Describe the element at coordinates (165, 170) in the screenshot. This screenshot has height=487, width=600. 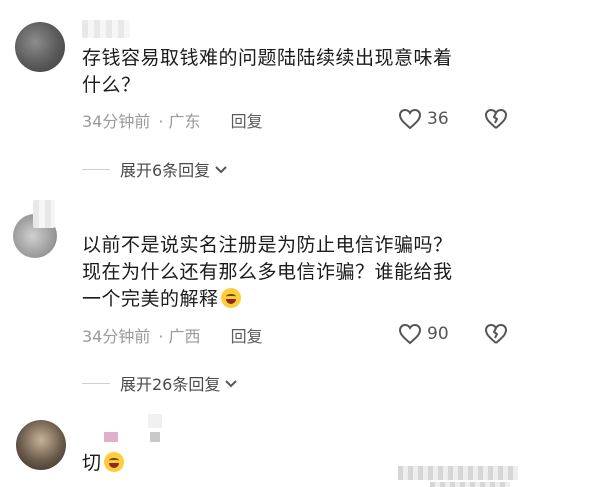
I see `expand-replies-label: 展开6条回复` at that location.